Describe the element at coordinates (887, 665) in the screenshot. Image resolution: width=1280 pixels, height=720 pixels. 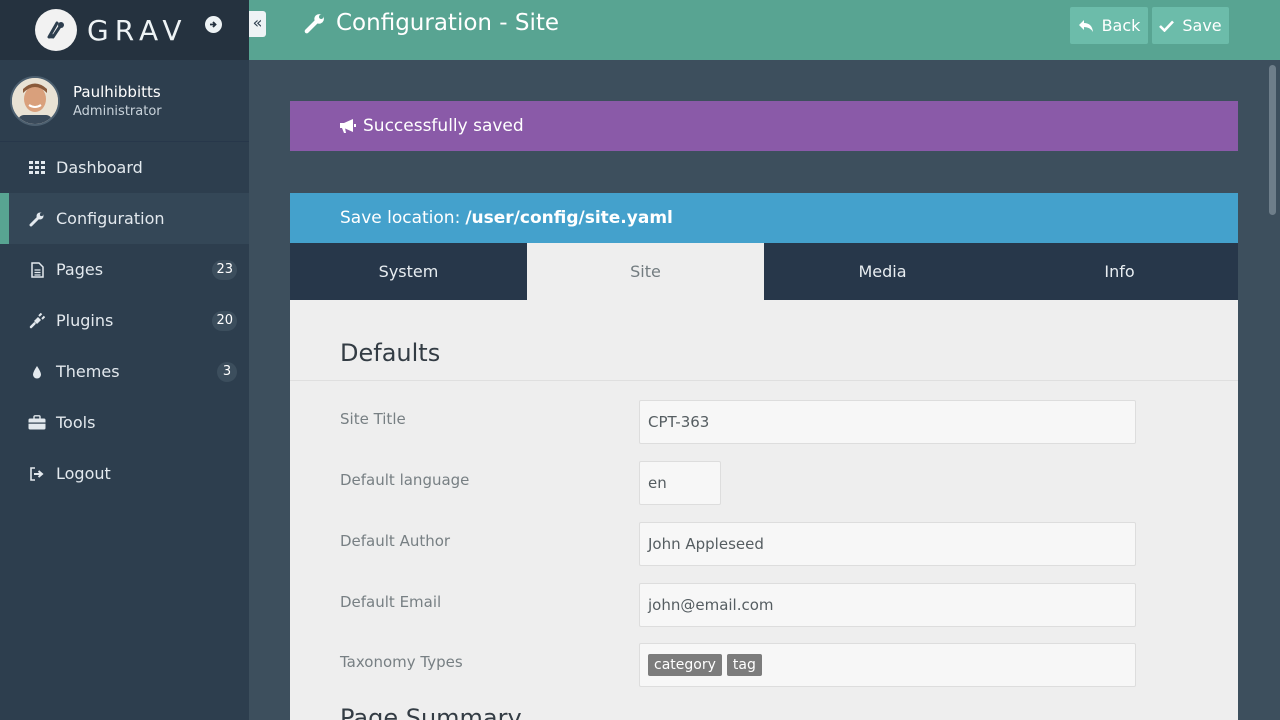
I see `taxonomy-types-input: category tag` at that location.